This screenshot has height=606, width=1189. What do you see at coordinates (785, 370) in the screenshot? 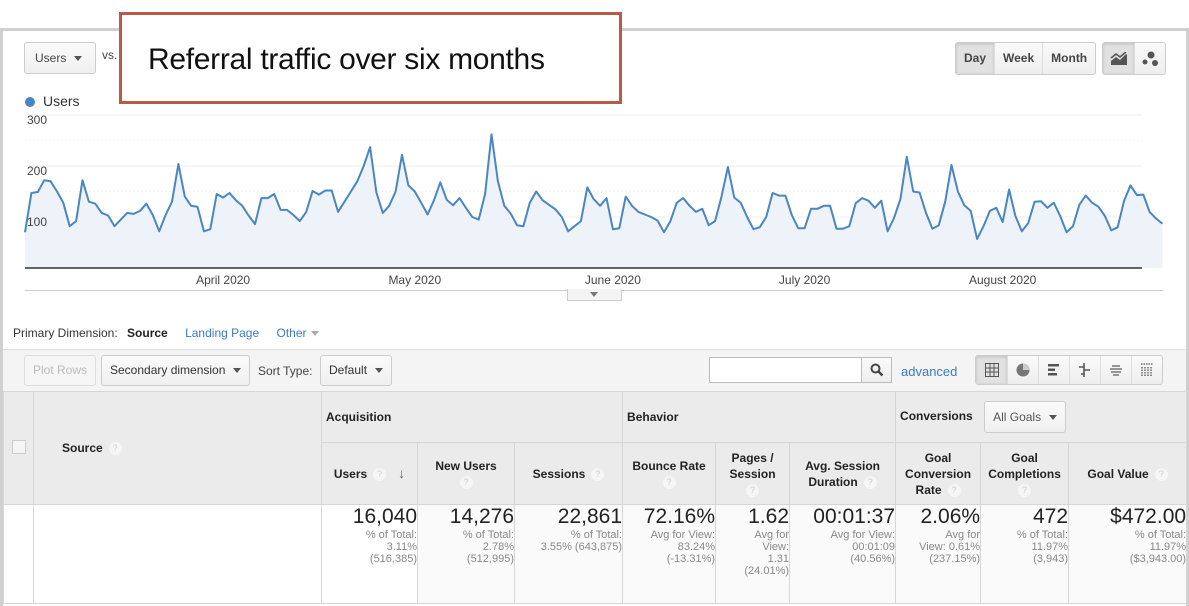
I see `table-search-input` at bounding box center [785, 370].